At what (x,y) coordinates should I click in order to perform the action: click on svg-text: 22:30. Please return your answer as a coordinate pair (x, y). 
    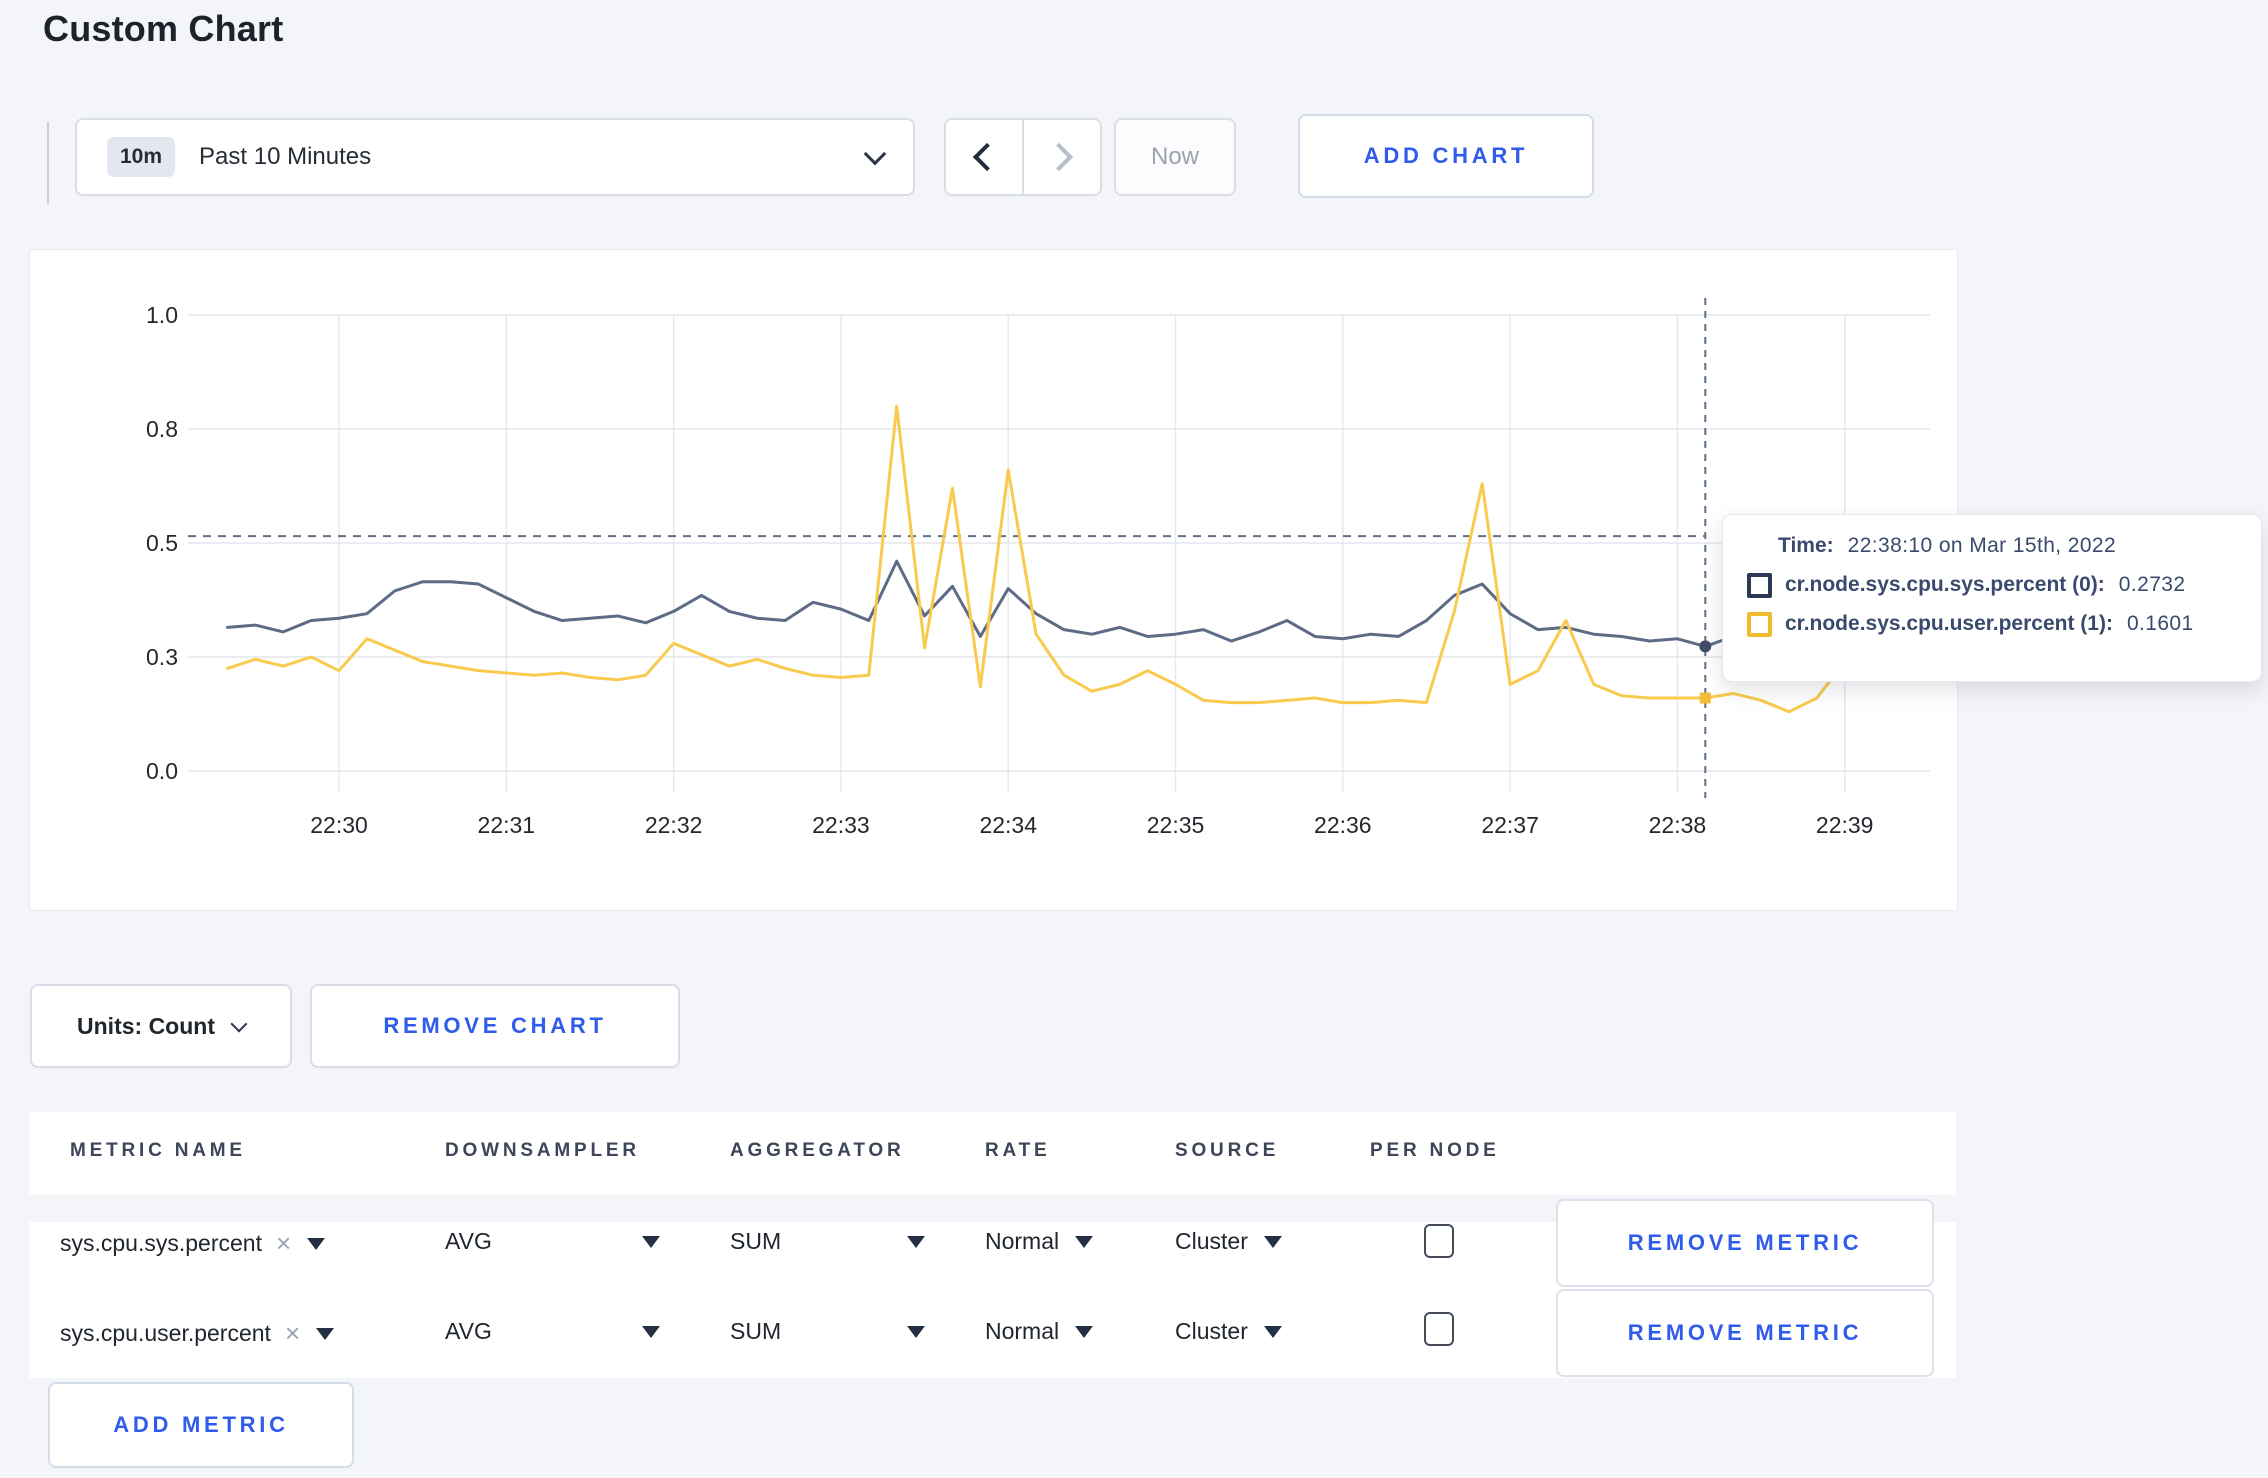
    Looking at the image, I should click on (339, 825).